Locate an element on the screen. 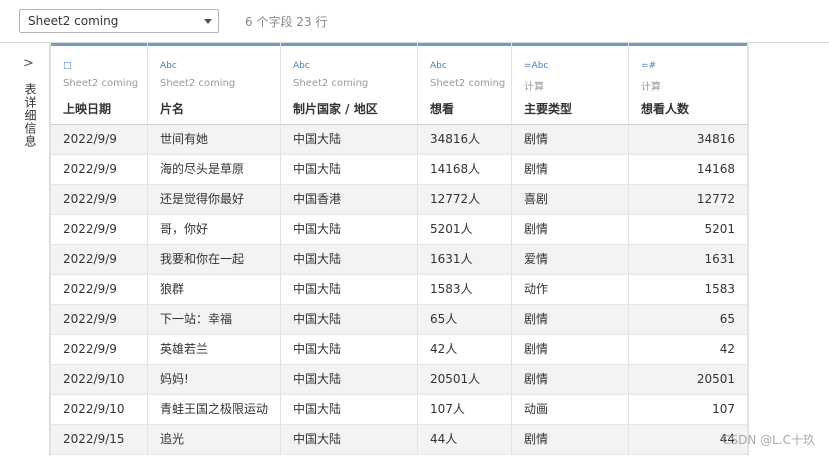 This screenshot has height=456, width=829. column-header: Abc Sheet2 coming 制片国家 / 地区 is located at coordinates (349, 84).